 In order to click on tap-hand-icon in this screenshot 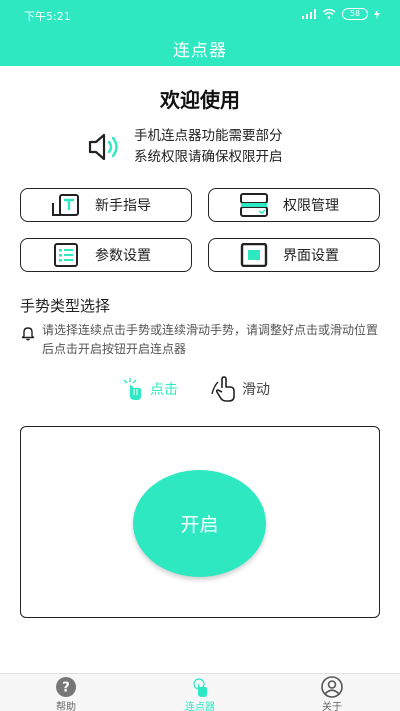, I will do `click(132, 389)`.